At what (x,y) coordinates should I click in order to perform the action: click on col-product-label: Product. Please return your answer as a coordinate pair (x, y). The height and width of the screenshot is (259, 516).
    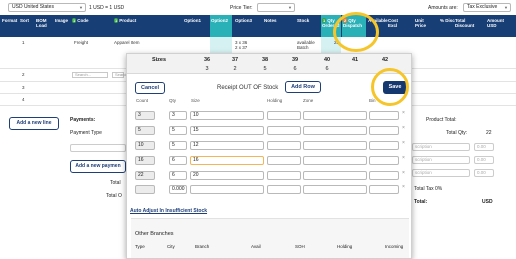
    Looking at the image, I should click on (128, 20).